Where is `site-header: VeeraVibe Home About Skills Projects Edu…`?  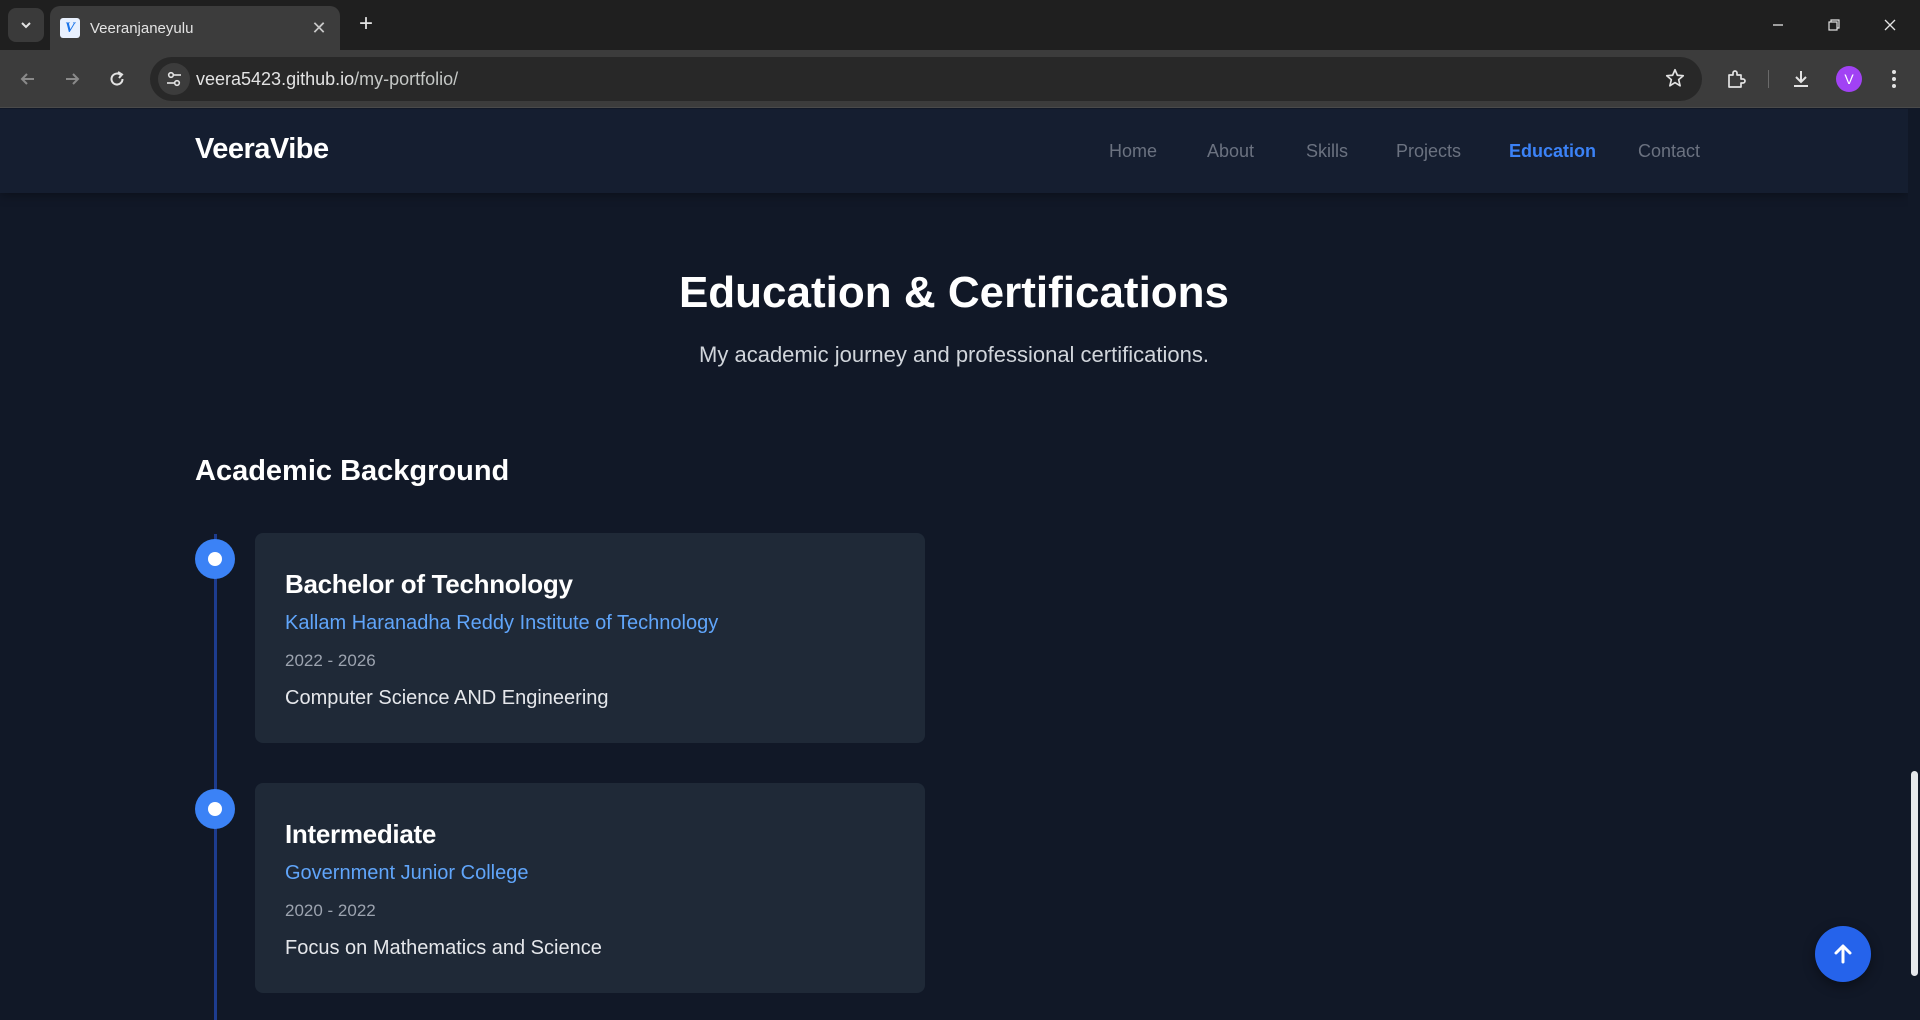
site-header: VeeraVibe Home About Skills Projects Edu… is located at coordinates (954, 151).